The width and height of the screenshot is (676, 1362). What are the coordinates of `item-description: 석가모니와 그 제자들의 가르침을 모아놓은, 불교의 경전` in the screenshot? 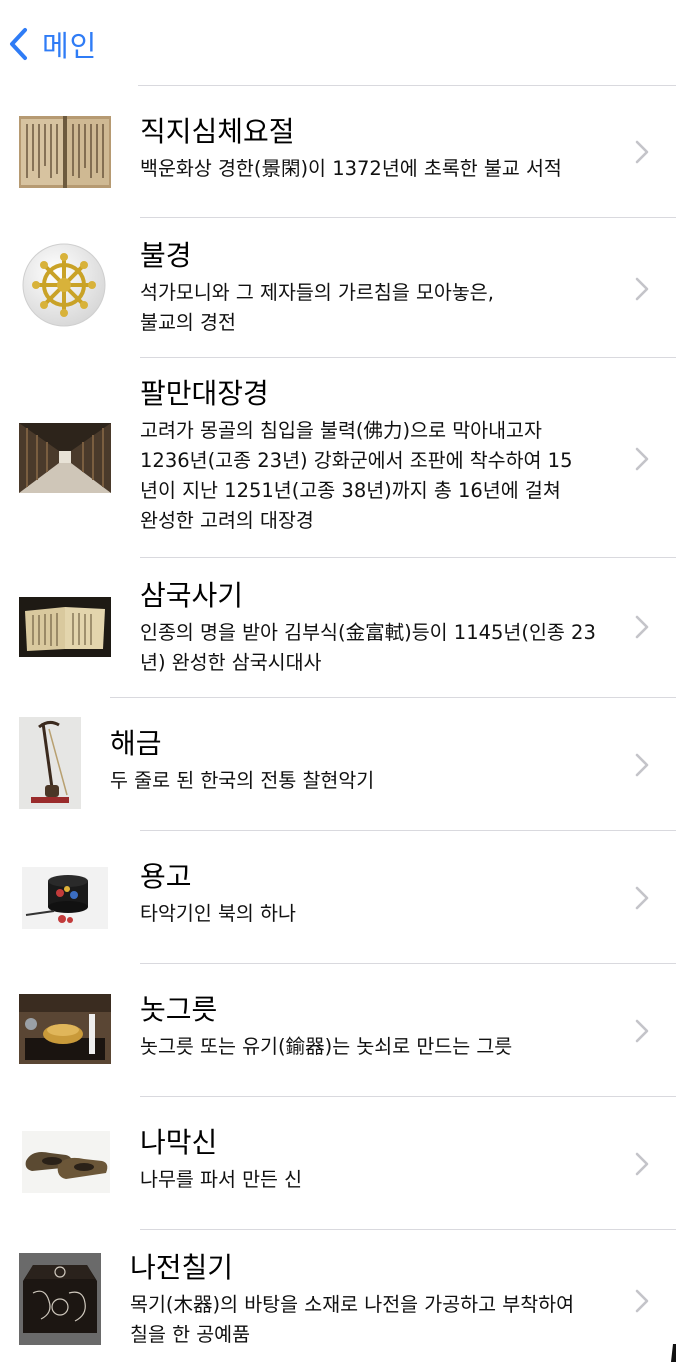 It's located at (317, 307).